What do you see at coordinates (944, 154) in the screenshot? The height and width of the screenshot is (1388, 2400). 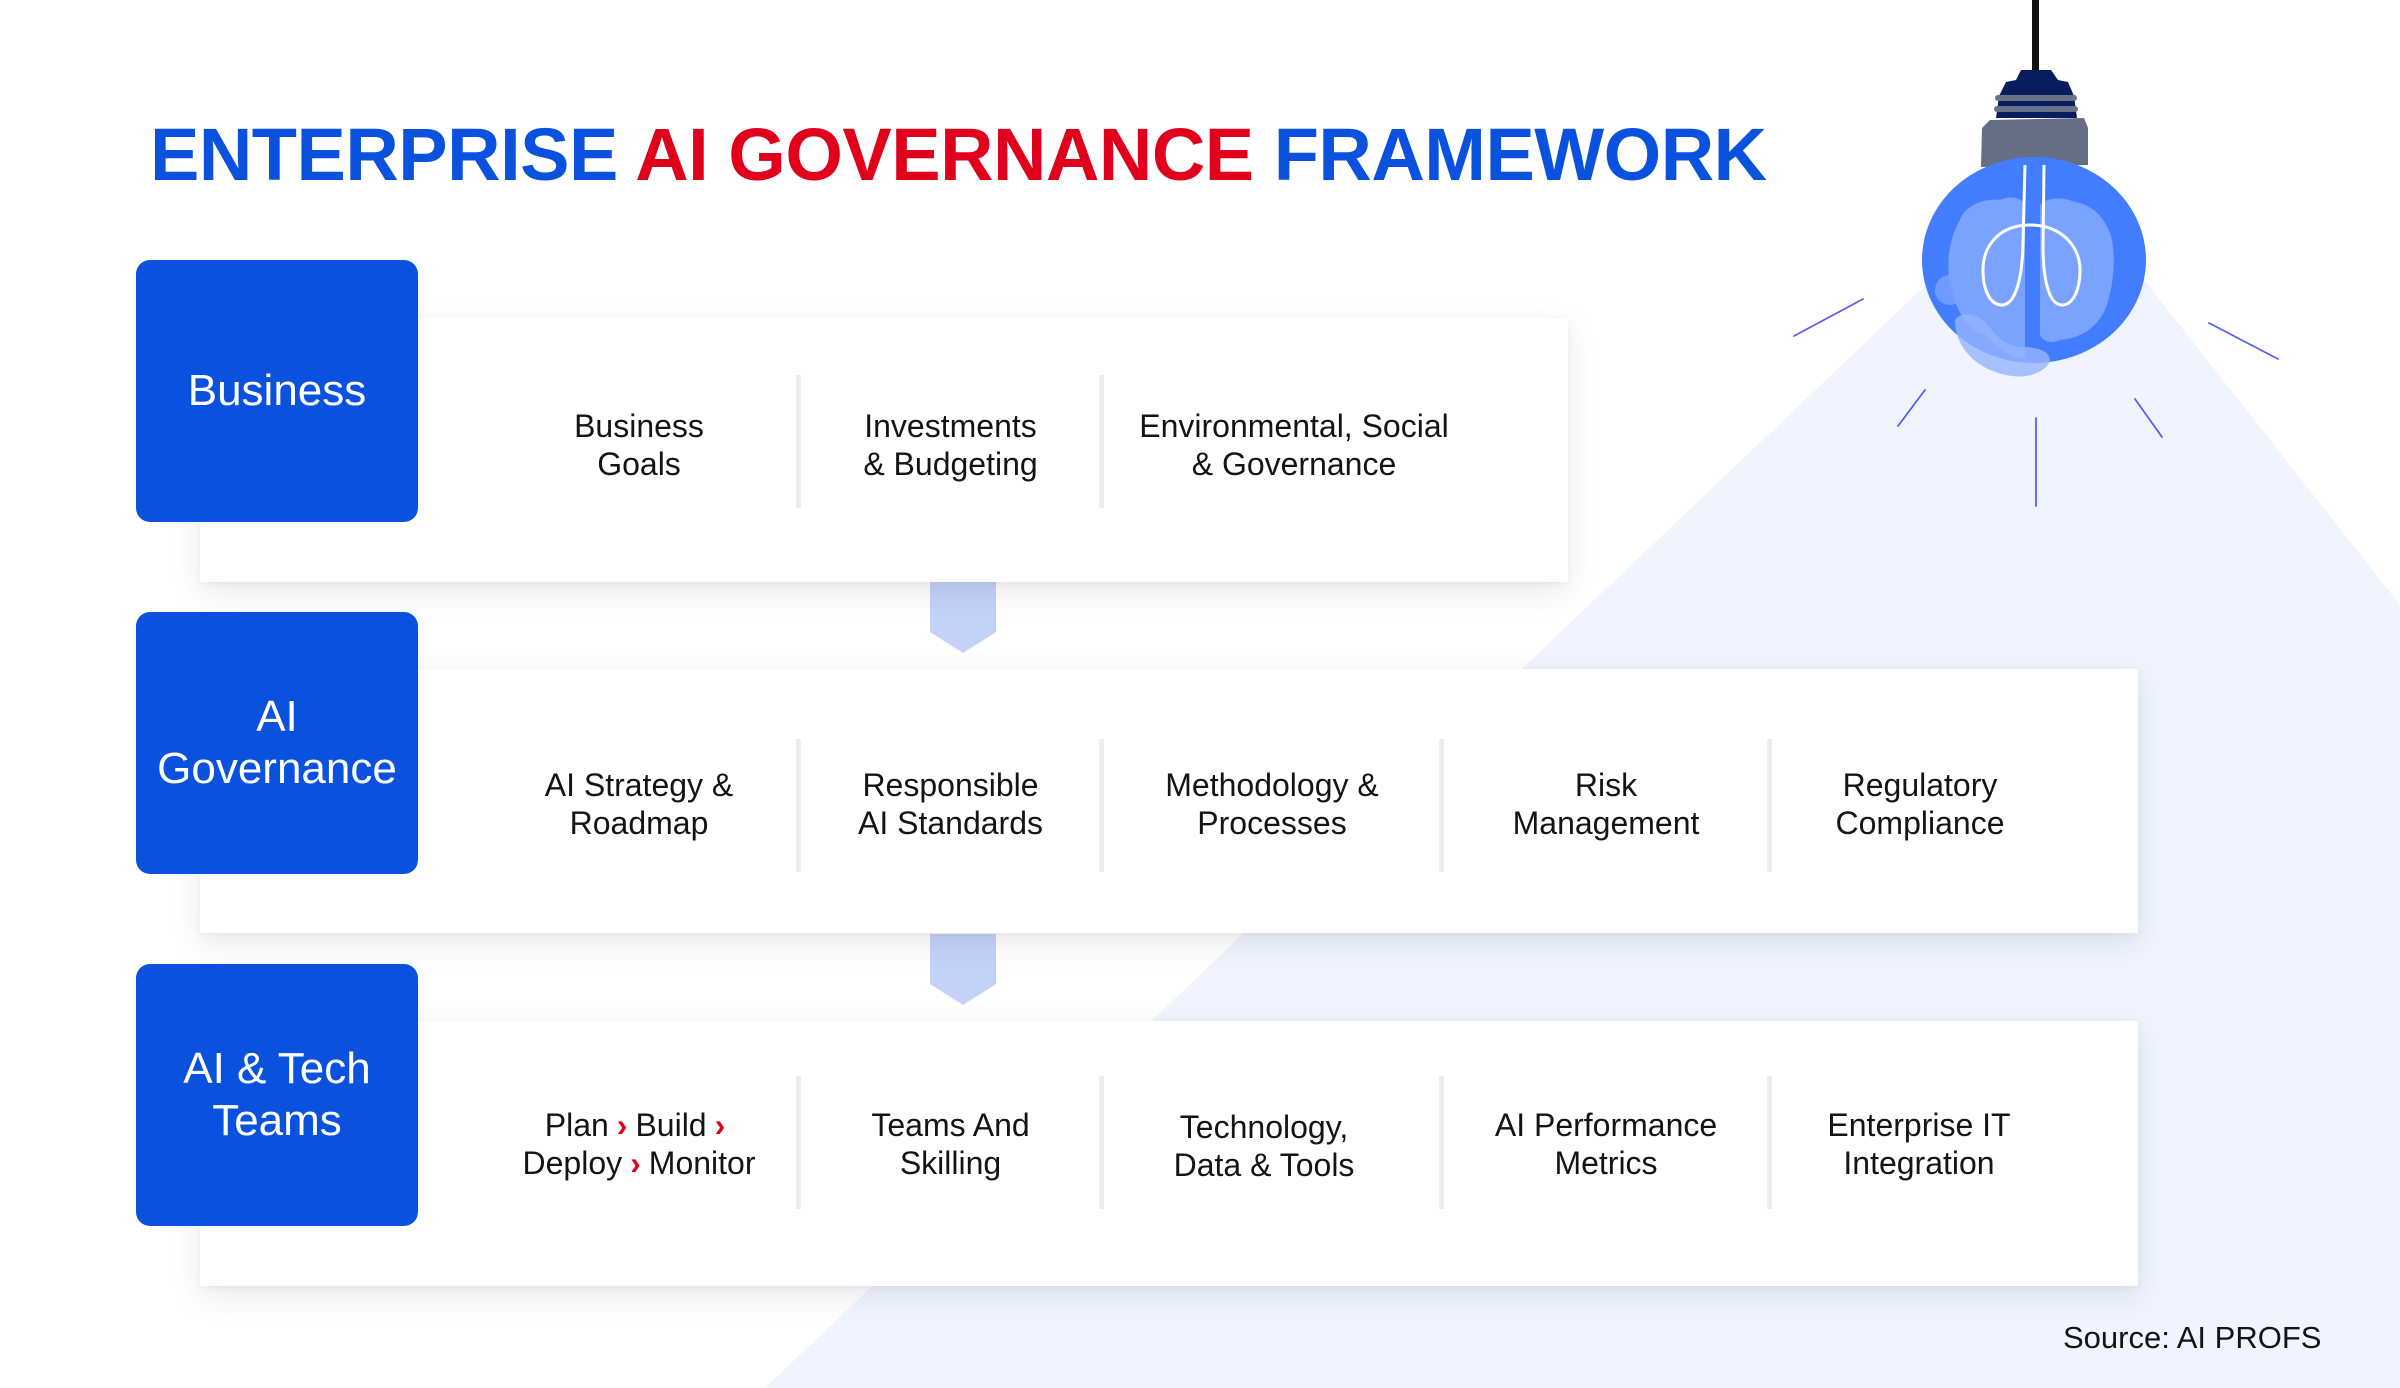 I see `title-part-ai-governance: AI GOVERNANCE` at bounding box center [944, 154].